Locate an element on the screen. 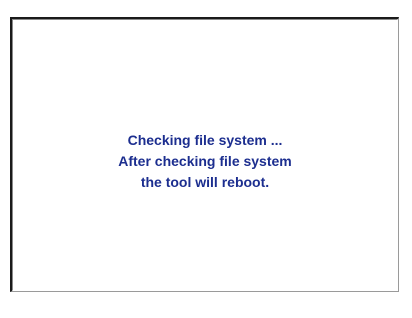  status-message-line-2: After checking file system is located at coordinates (205, 161).